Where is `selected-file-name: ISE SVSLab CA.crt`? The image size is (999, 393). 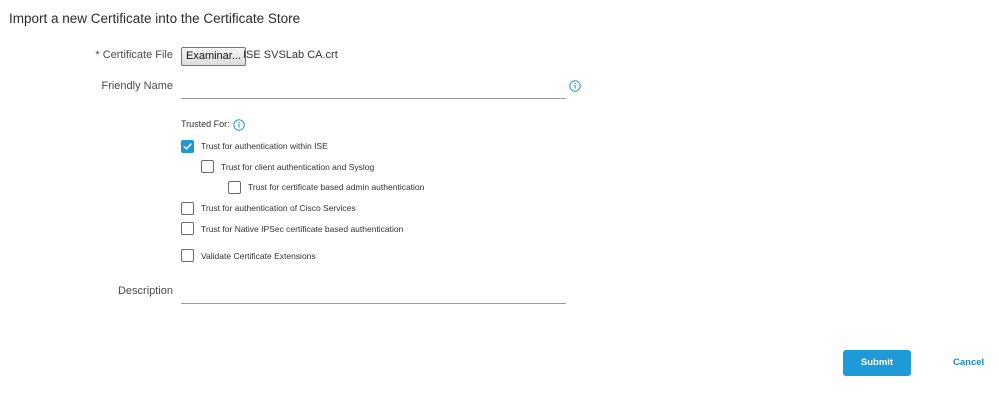
selected-file-name: ISE SVSLab CA.crt is located at coordinates (290, 55).